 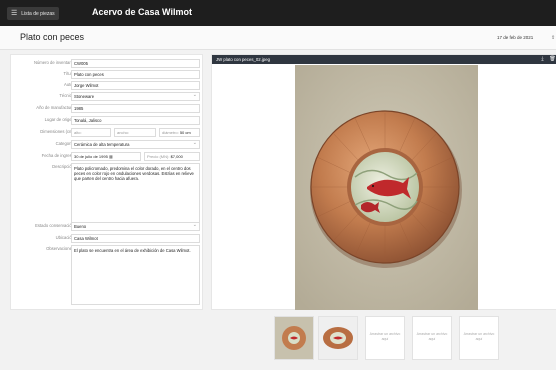 I want to click on height-label: alto:, so click(x=78, y=132).